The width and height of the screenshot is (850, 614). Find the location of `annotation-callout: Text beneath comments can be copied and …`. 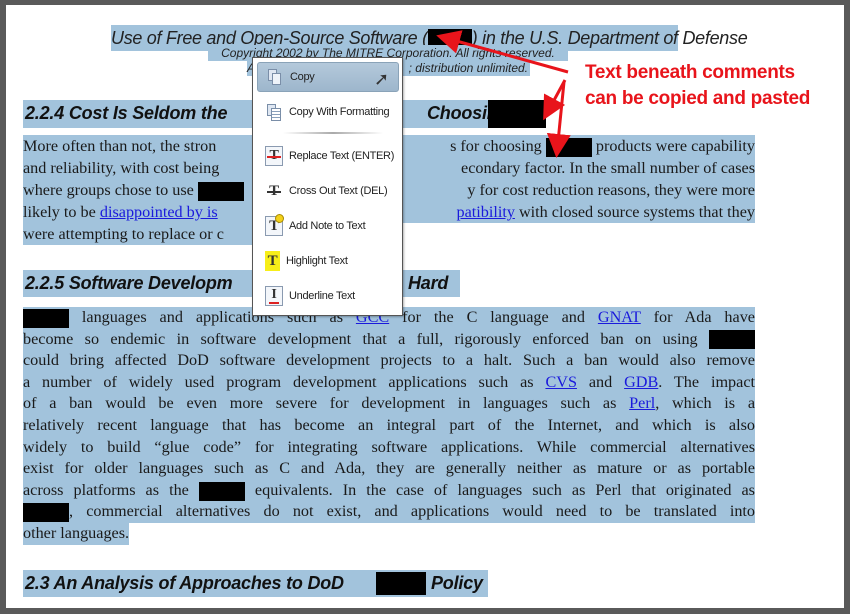

annotation-callout: Text beneath comments can be copied and … is located at coordinates (697, 86).